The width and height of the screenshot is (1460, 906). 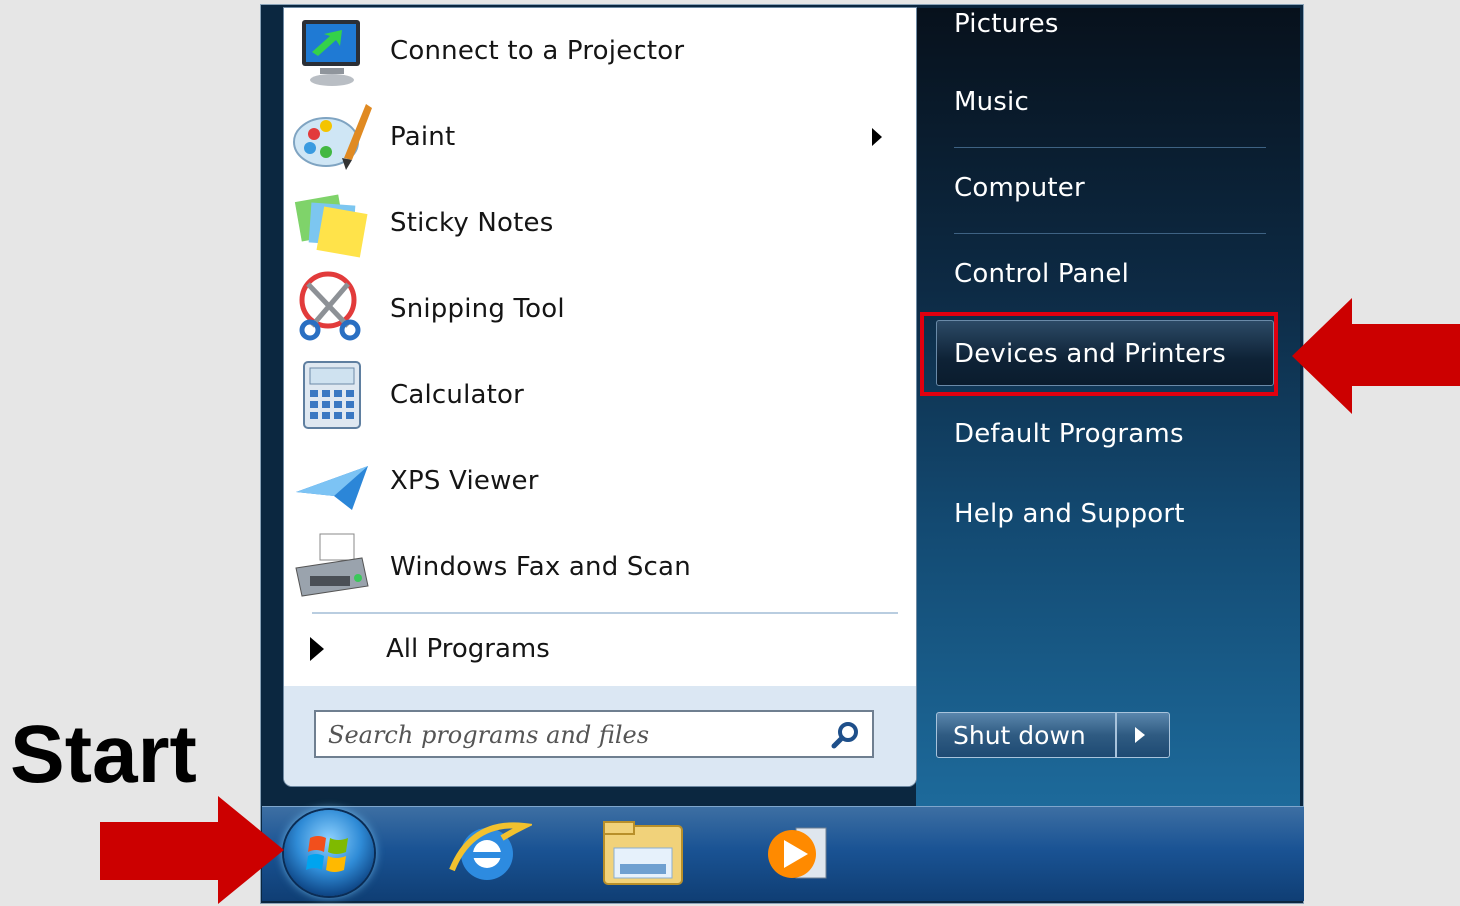 What do you see at coordinates (488, 853) in the screenshot?
I see `internet-explorer-icon` at bounding box center [488, 853].